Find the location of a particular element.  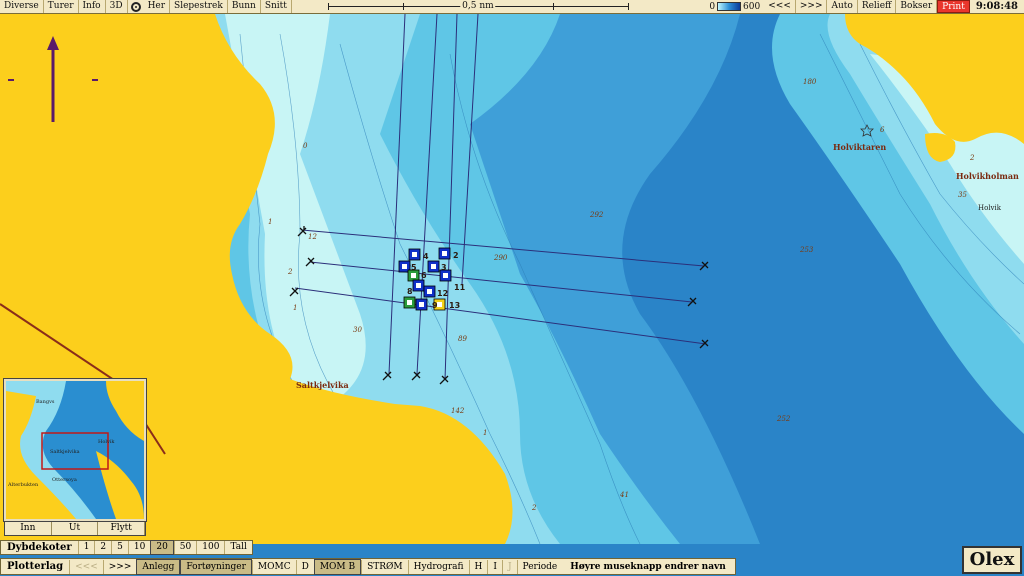

depth-option-5: 5 is located at coordinates (119, 547).